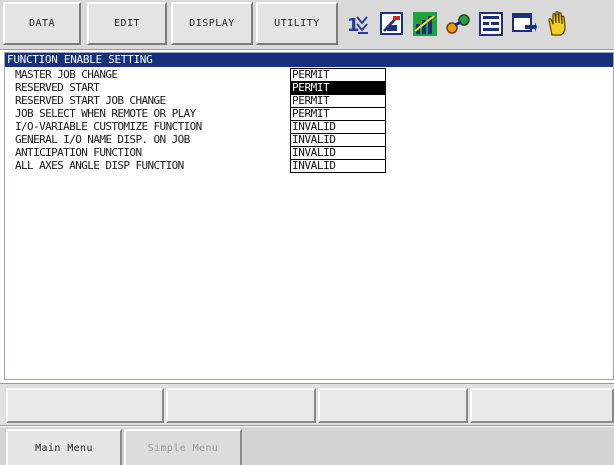  I want to click on numbered-steps-icon: 1, so click(359, 24).